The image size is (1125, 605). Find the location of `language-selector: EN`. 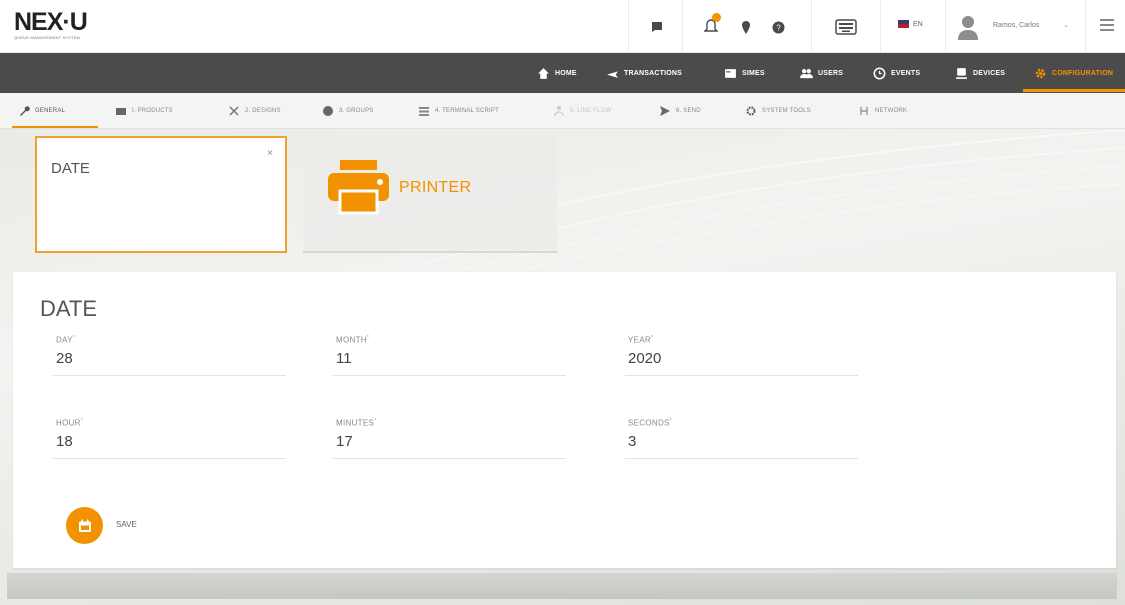

language-selector: EN is located at coordinates (910, 24).